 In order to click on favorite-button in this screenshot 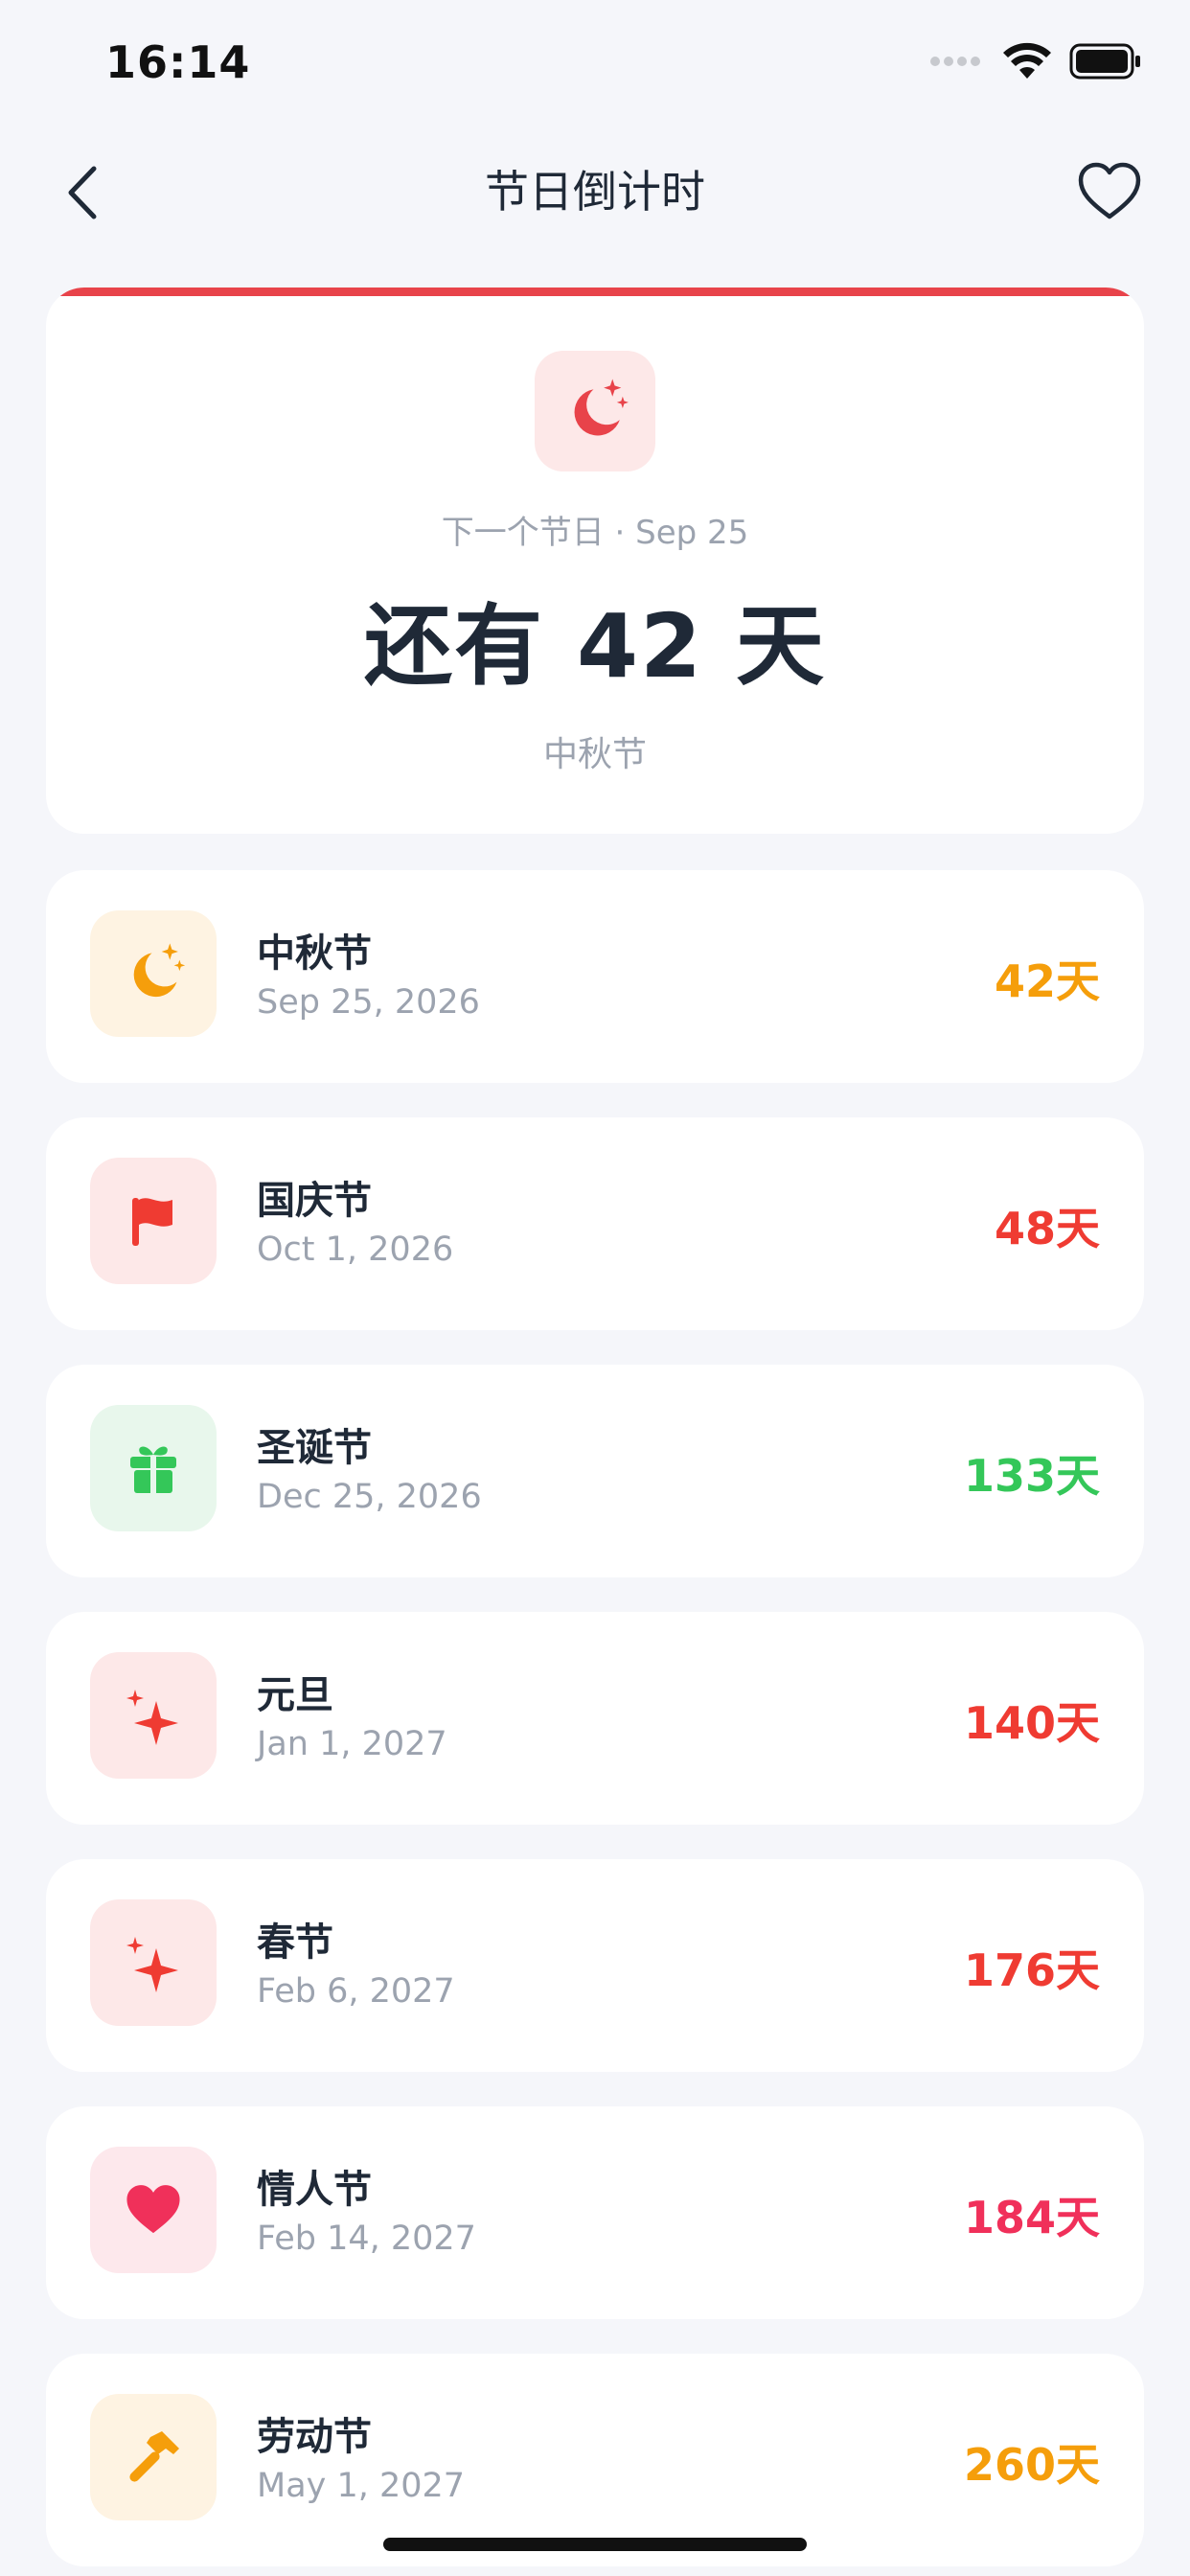, I will do `click(1109, 191)`.